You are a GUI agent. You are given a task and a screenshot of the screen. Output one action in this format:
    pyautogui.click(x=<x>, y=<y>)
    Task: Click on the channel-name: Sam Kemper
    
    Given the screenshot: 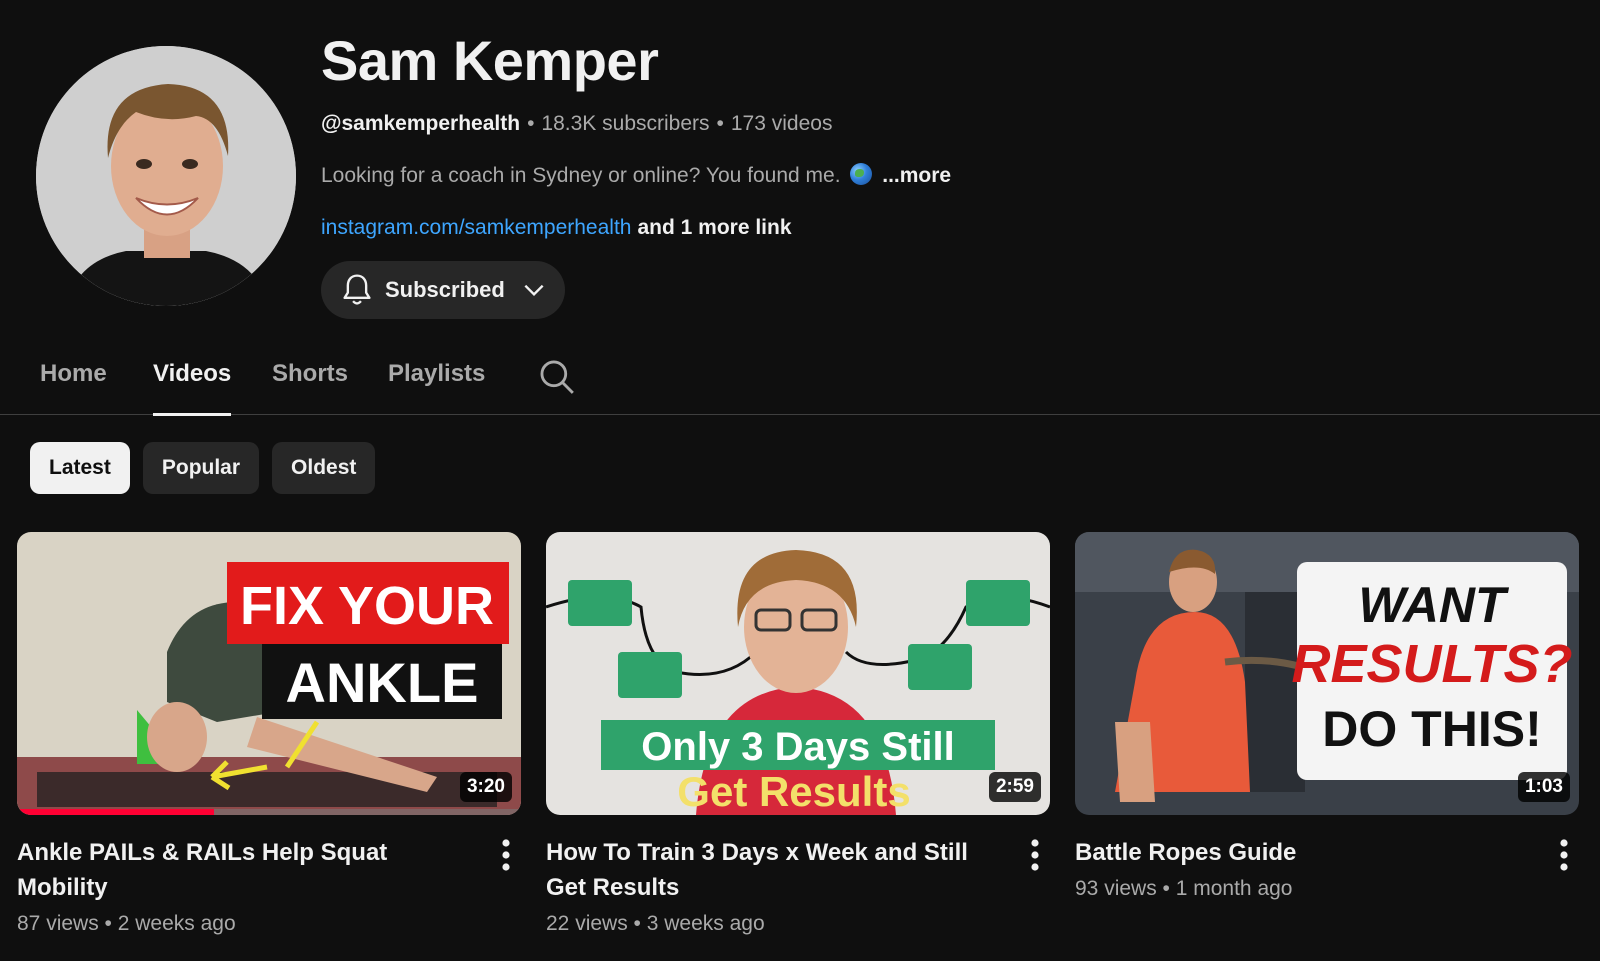 What is the action you would take?
    pyautogui.click(x=490, y=60)
    